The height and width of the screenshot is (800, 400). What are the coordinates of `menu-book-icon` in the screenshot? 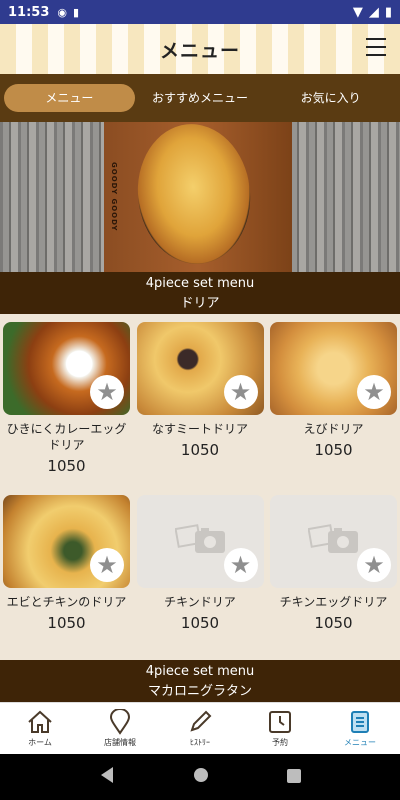 It's located at (360, 722).